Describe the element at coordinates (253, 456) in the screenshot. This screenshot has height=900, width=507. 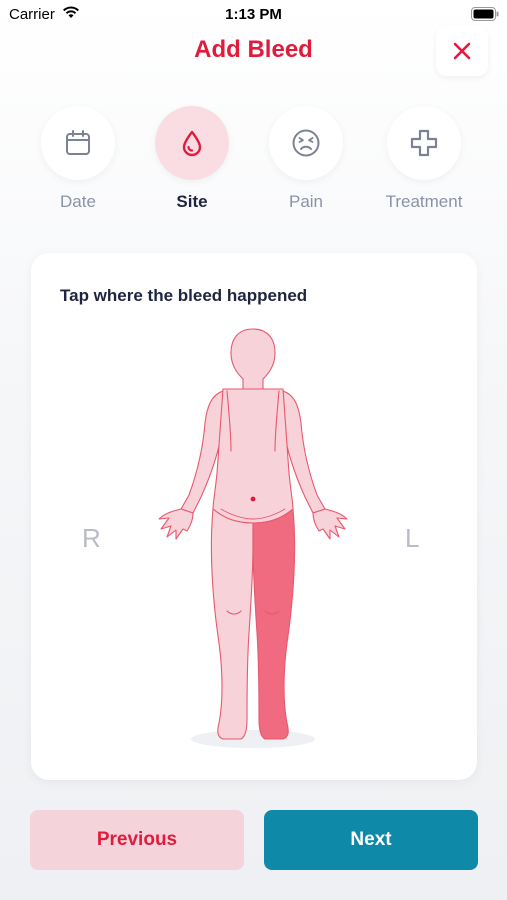
I see `torso-region` at that location.